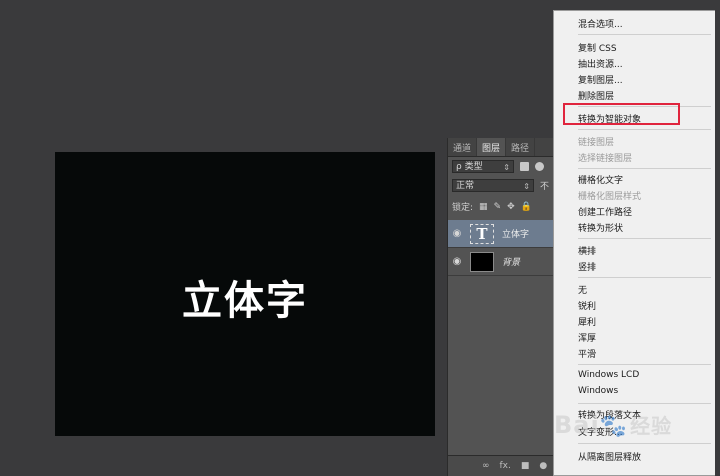 Image resolution: width=720 pixels, height=476 pixels. Describe the element at coordinates (543, 466) in the screenshot. I see `adjustment-layer-icon: ●` at that location.